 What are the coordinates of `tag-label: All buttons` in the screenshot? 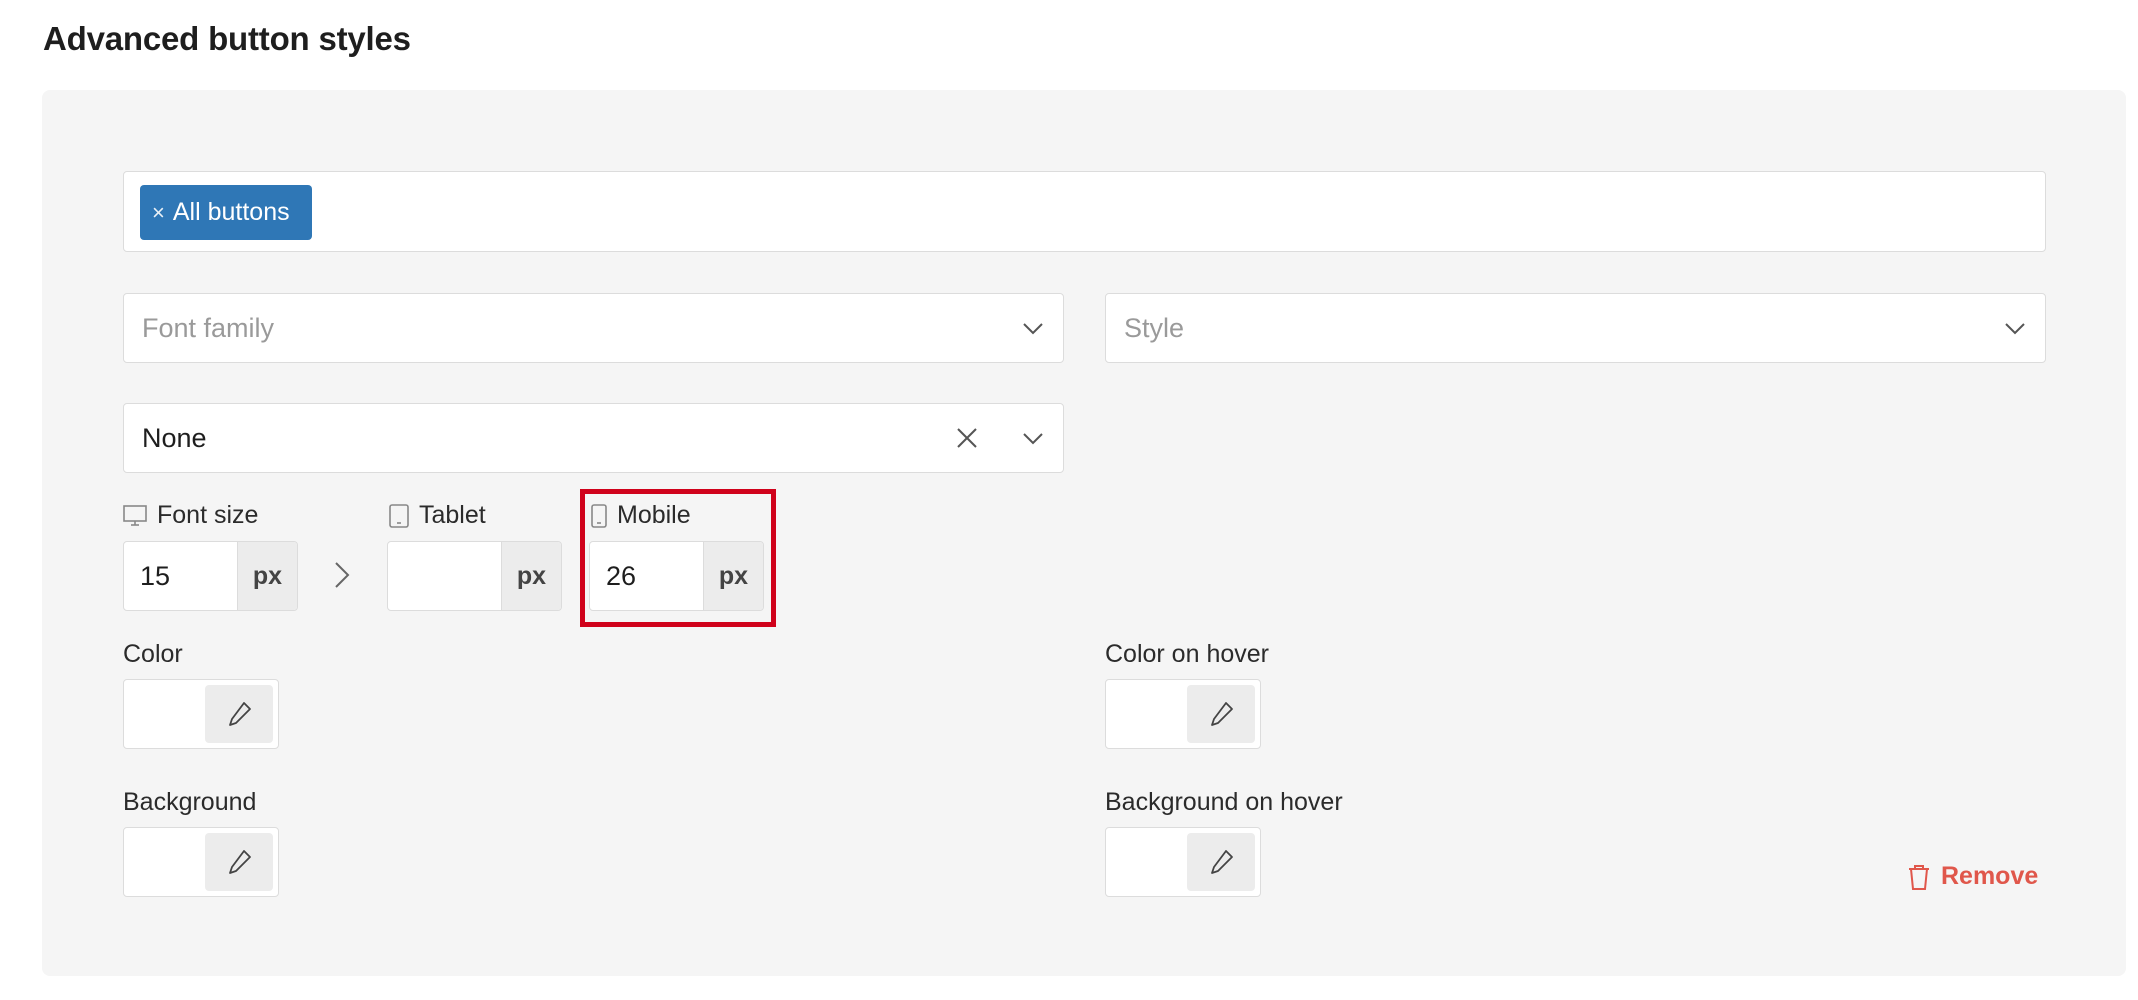 It's located at (231, 212).